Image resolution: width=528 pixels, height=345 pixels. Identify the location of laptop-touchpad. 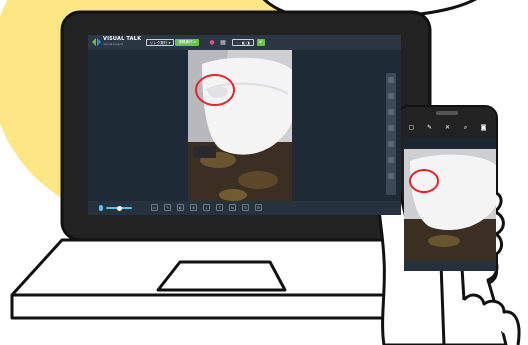
(221, 276).